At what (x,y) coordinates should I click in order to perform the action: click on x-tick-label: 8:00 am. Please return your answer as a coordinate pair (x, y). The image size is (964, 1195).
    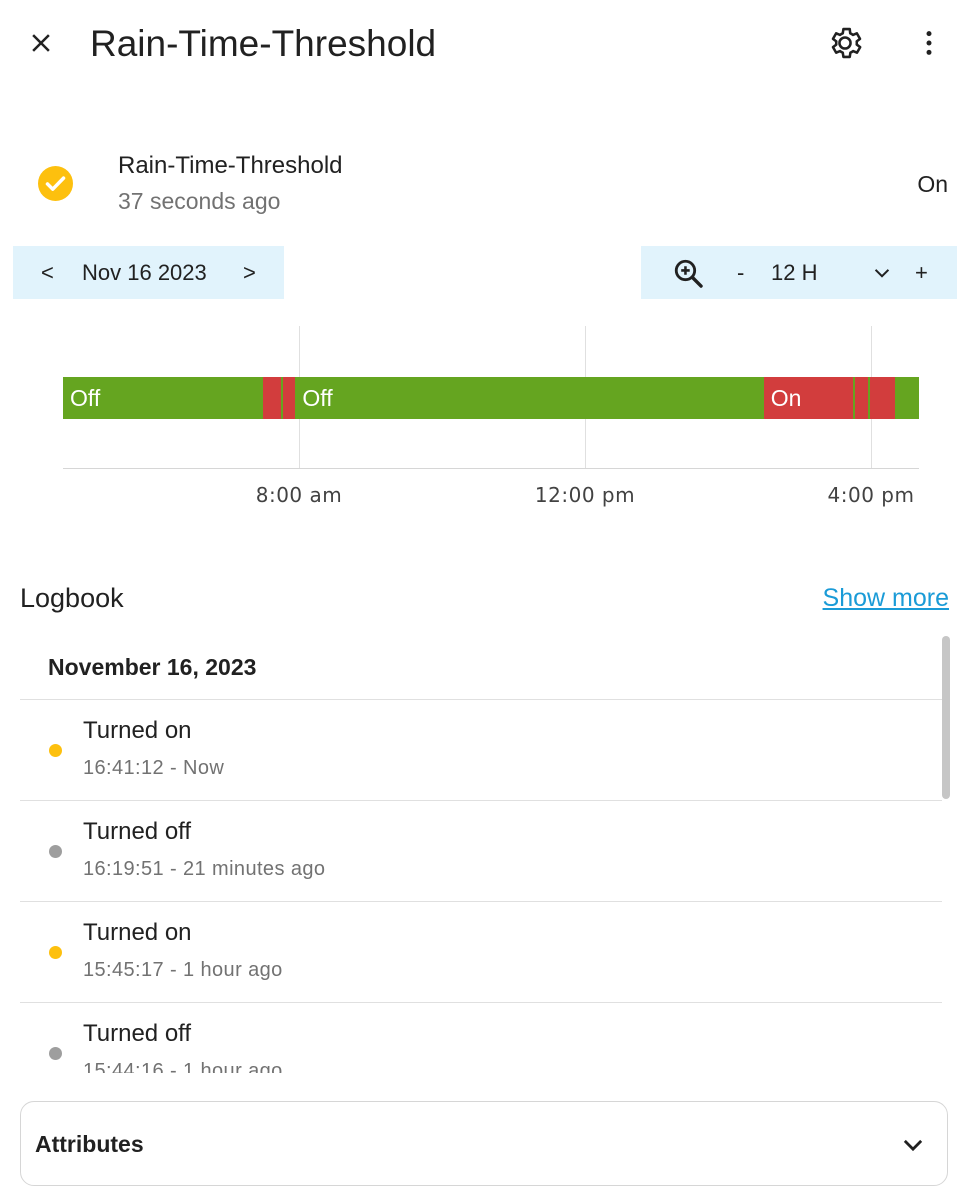
    Looking at the image, I should click on (299, 495).